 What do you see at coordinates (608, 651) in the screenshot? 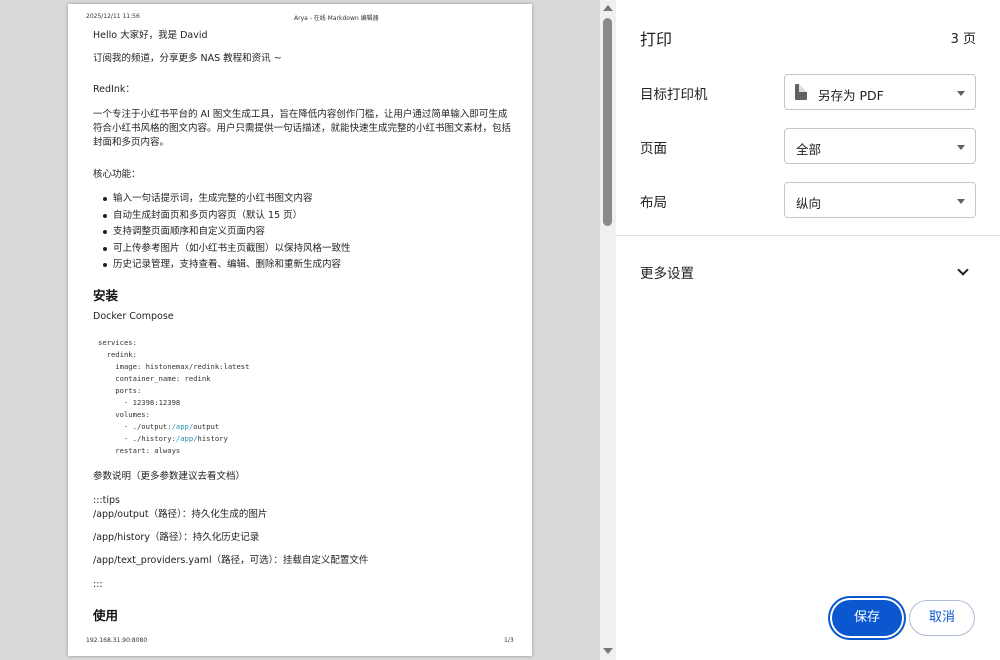
I see `scroll-down-arrow-icon` at bounding box center [608, 651].